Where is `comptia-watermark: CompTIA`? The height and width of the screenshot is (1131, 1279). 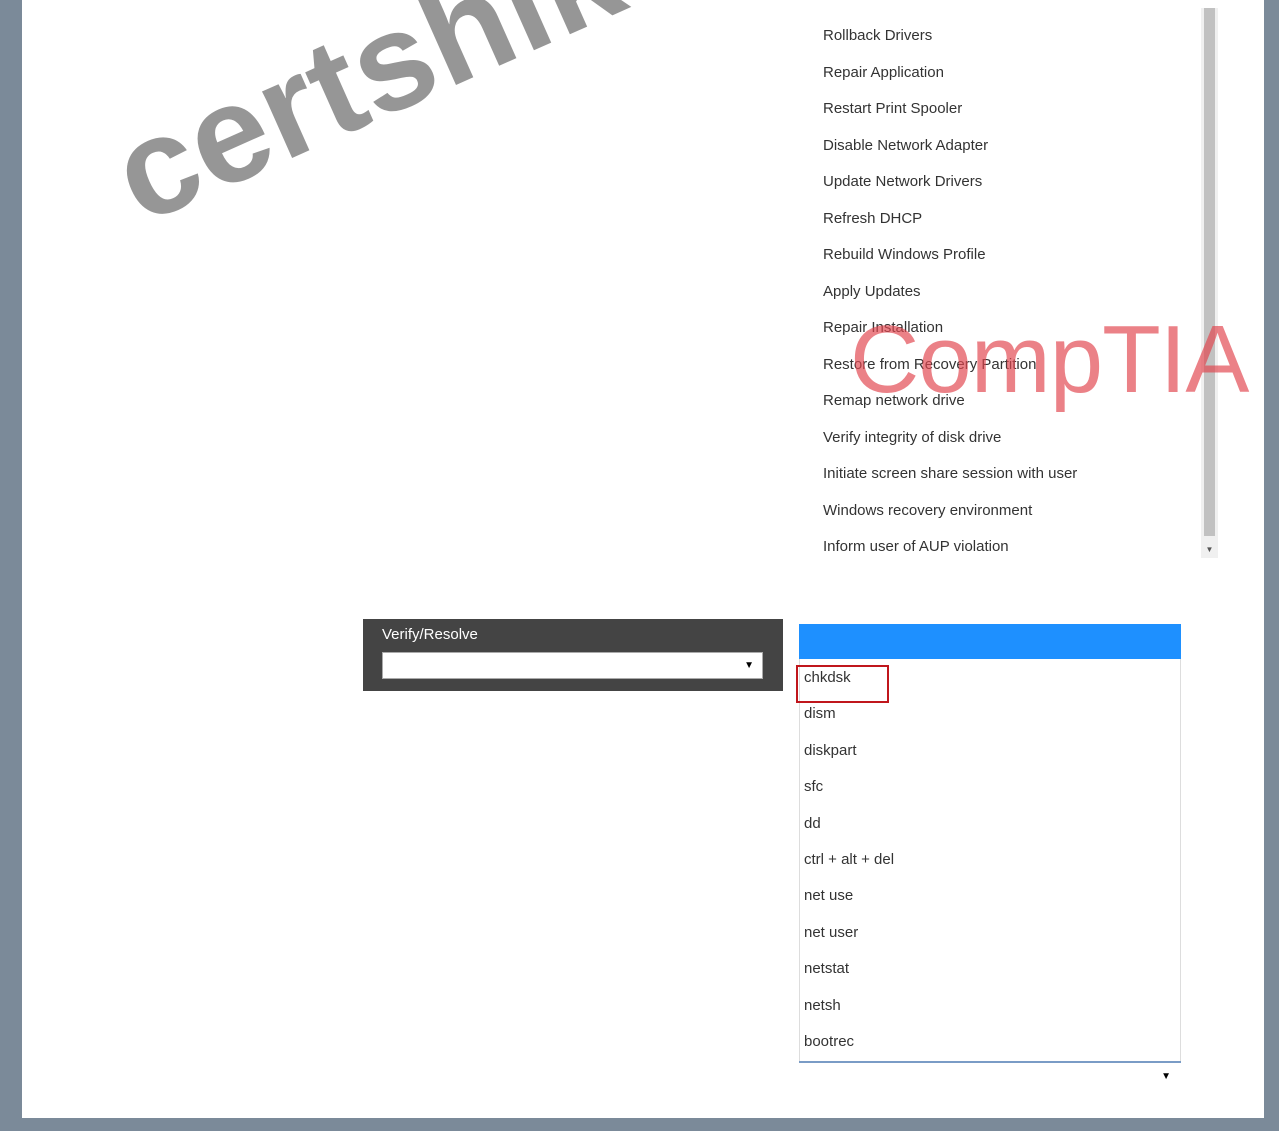
comptia-watermark: CompTIA is located at coordinates (1049, 359).